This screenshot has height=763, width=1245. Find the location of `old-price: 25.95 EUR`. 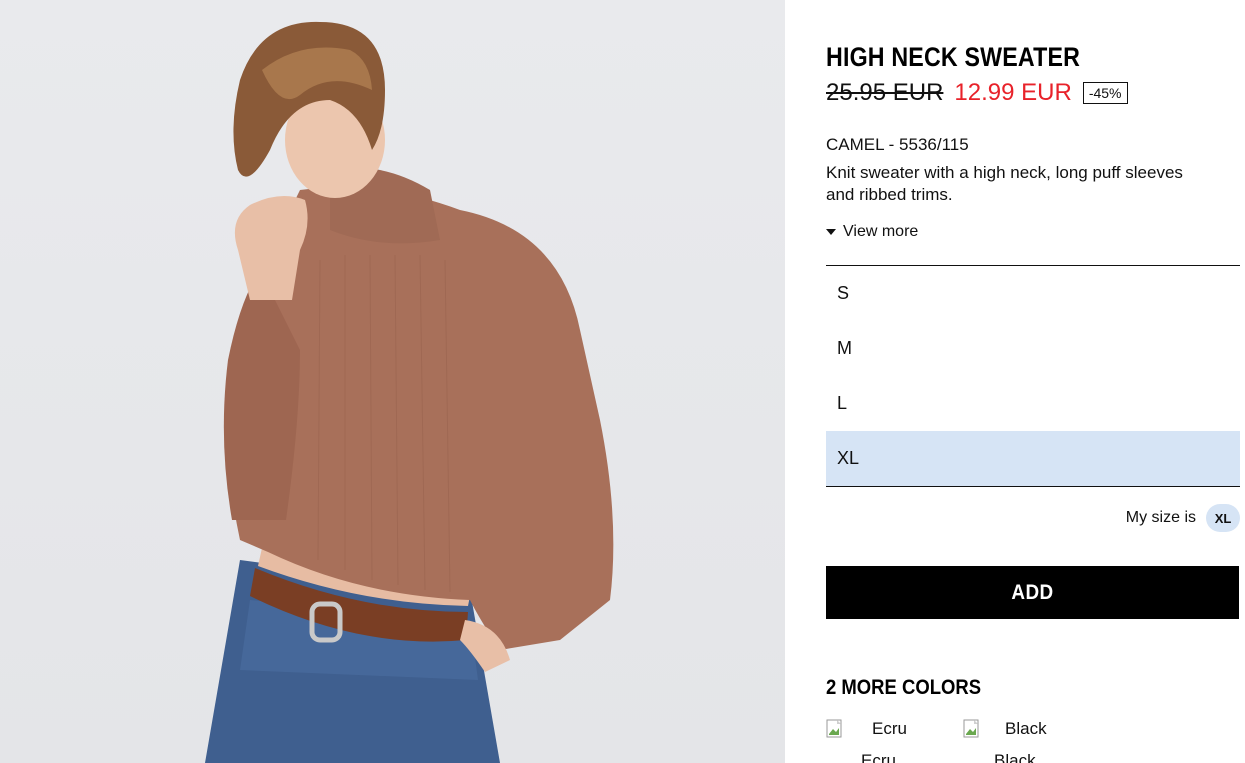

old-price: 25.95 EUR is located at coordinates (885, 92).